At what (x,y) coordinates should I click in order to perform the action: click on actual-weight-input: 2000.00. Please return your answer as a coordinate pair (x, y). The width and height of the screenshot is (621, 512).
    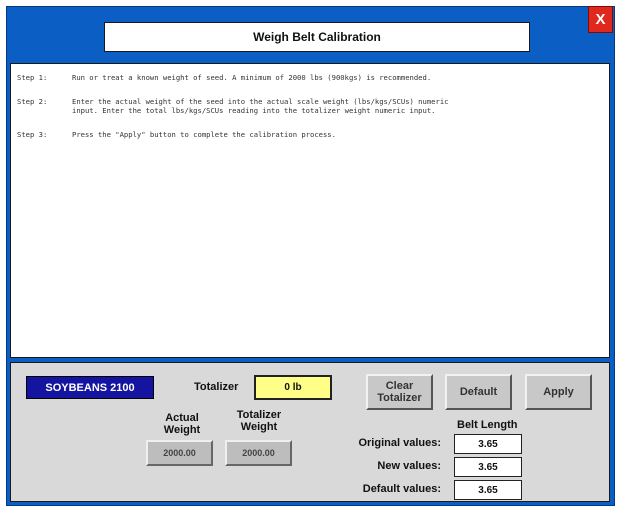
    Looking at the image, I should click on (179, 453).